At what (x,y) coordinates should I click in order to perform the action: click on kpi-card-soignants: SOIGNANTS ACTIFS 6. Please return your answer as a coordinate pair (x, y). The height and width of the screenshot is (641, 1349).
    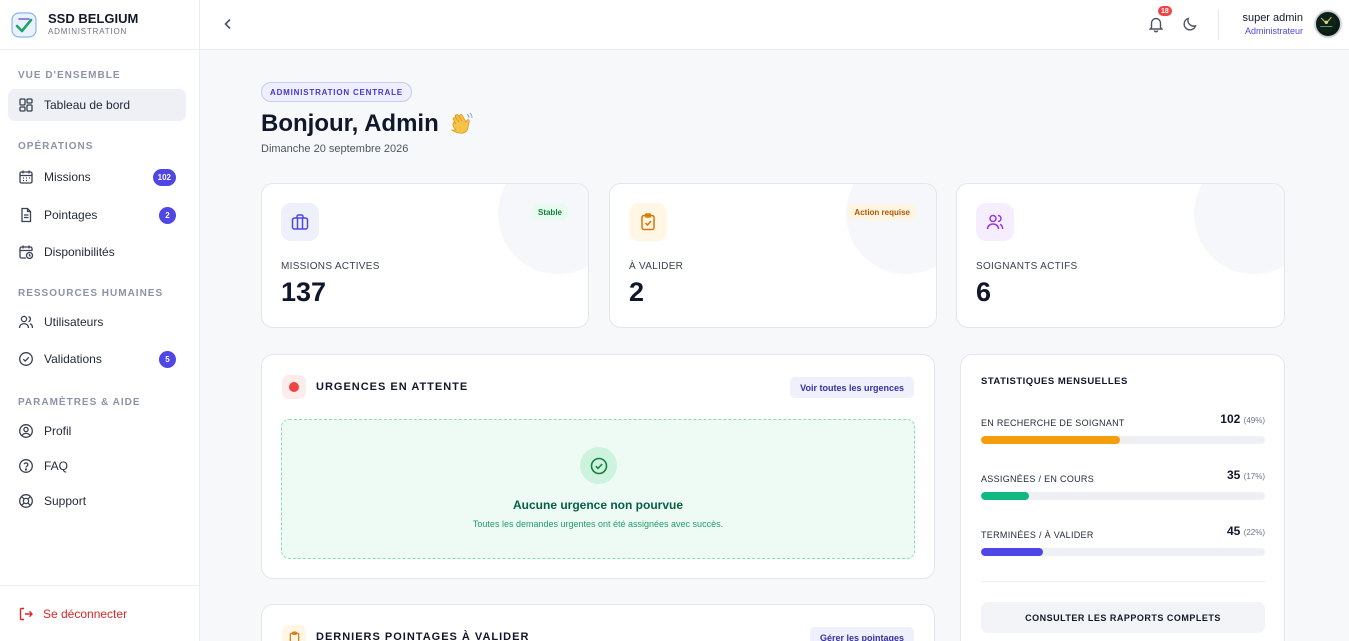
    Looking at the image, I should click on (1120, 255).